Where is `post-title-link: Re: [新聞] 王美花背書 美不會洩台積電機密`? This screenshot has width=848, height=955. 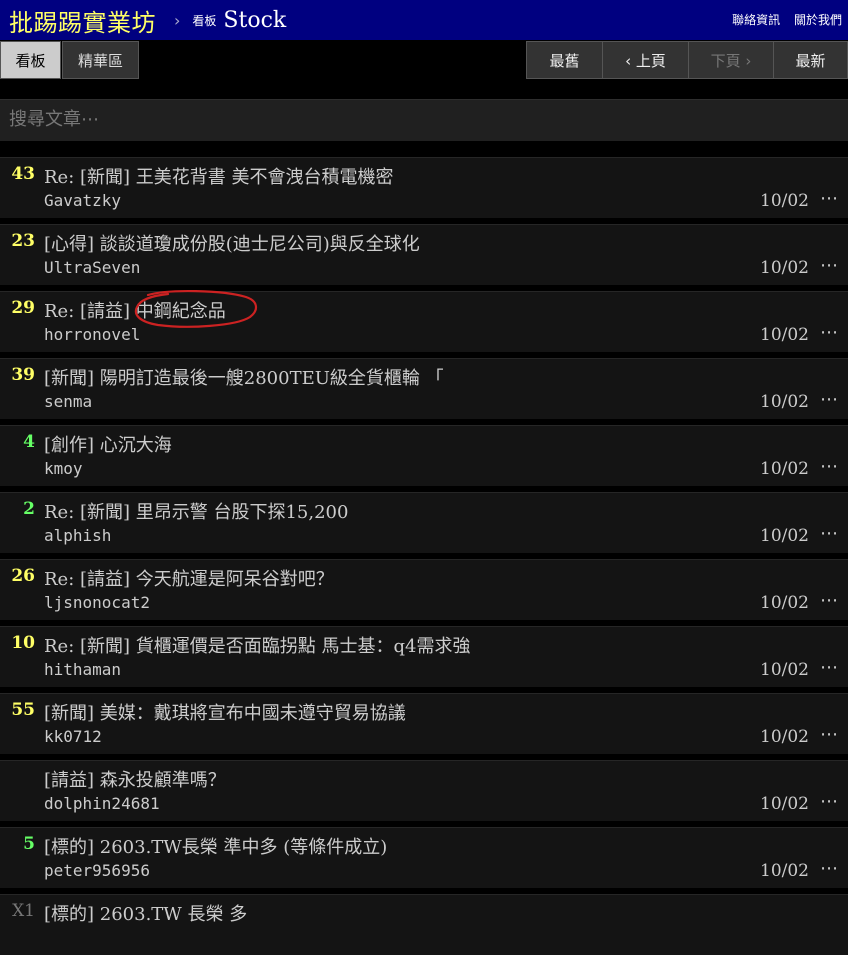
post-title-link: Re: [新聞] 王美花背書 美不會洩台積電機密 is located at coordinates (218, 176).